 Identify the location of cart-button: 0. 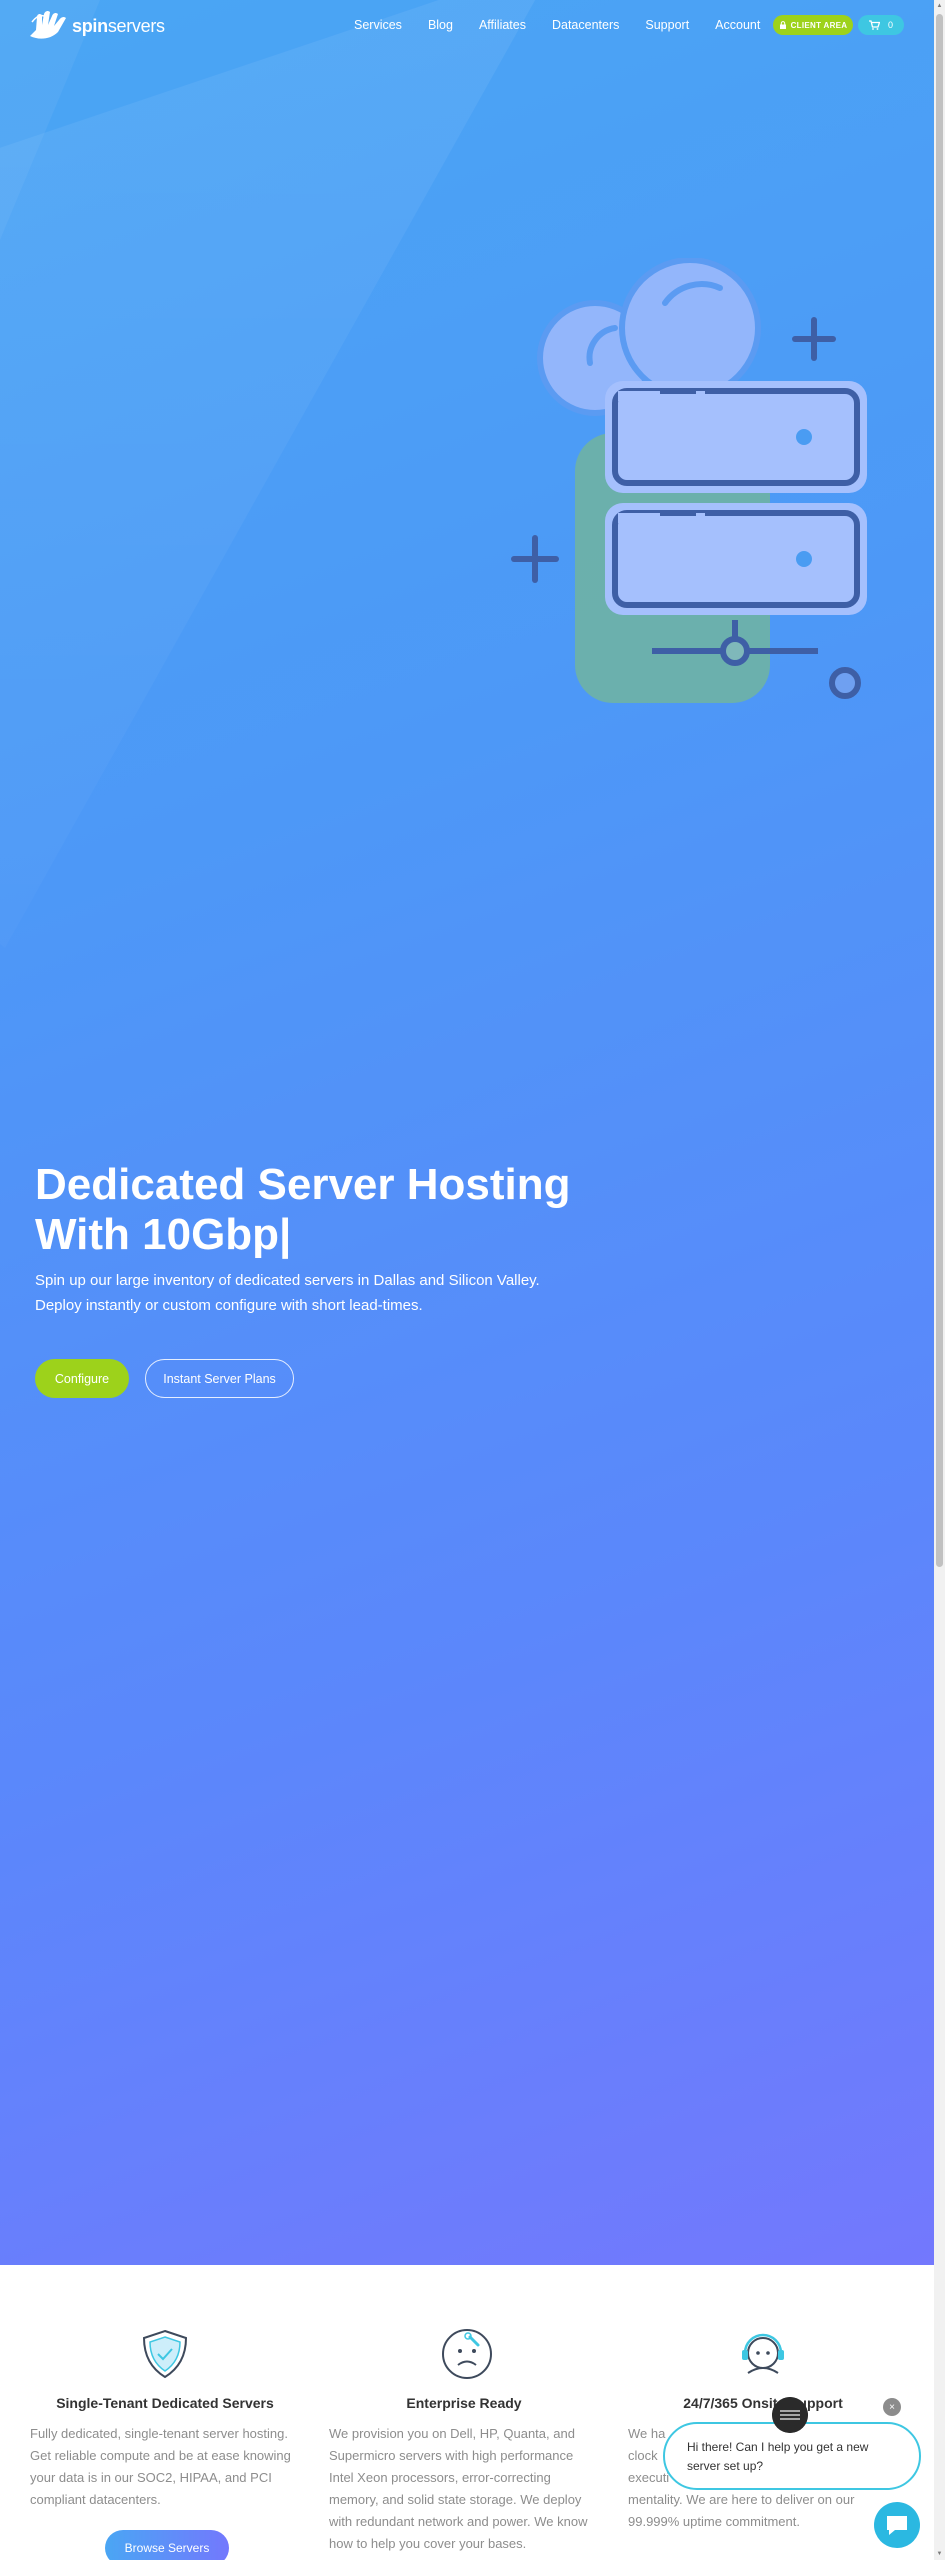
(881, 25).